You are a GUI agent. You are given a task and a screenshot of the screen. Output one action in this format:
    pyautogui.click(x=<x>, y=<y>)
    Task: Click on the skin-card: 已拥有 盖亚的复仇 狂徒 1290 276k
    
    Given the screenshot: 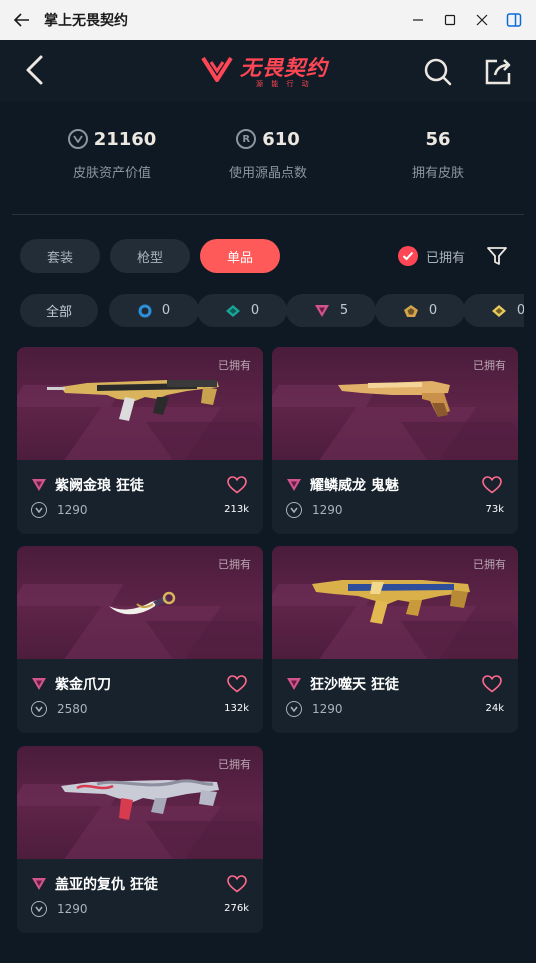 What is the action you would take?
    pyautogui.click(x=140, y=839)
    